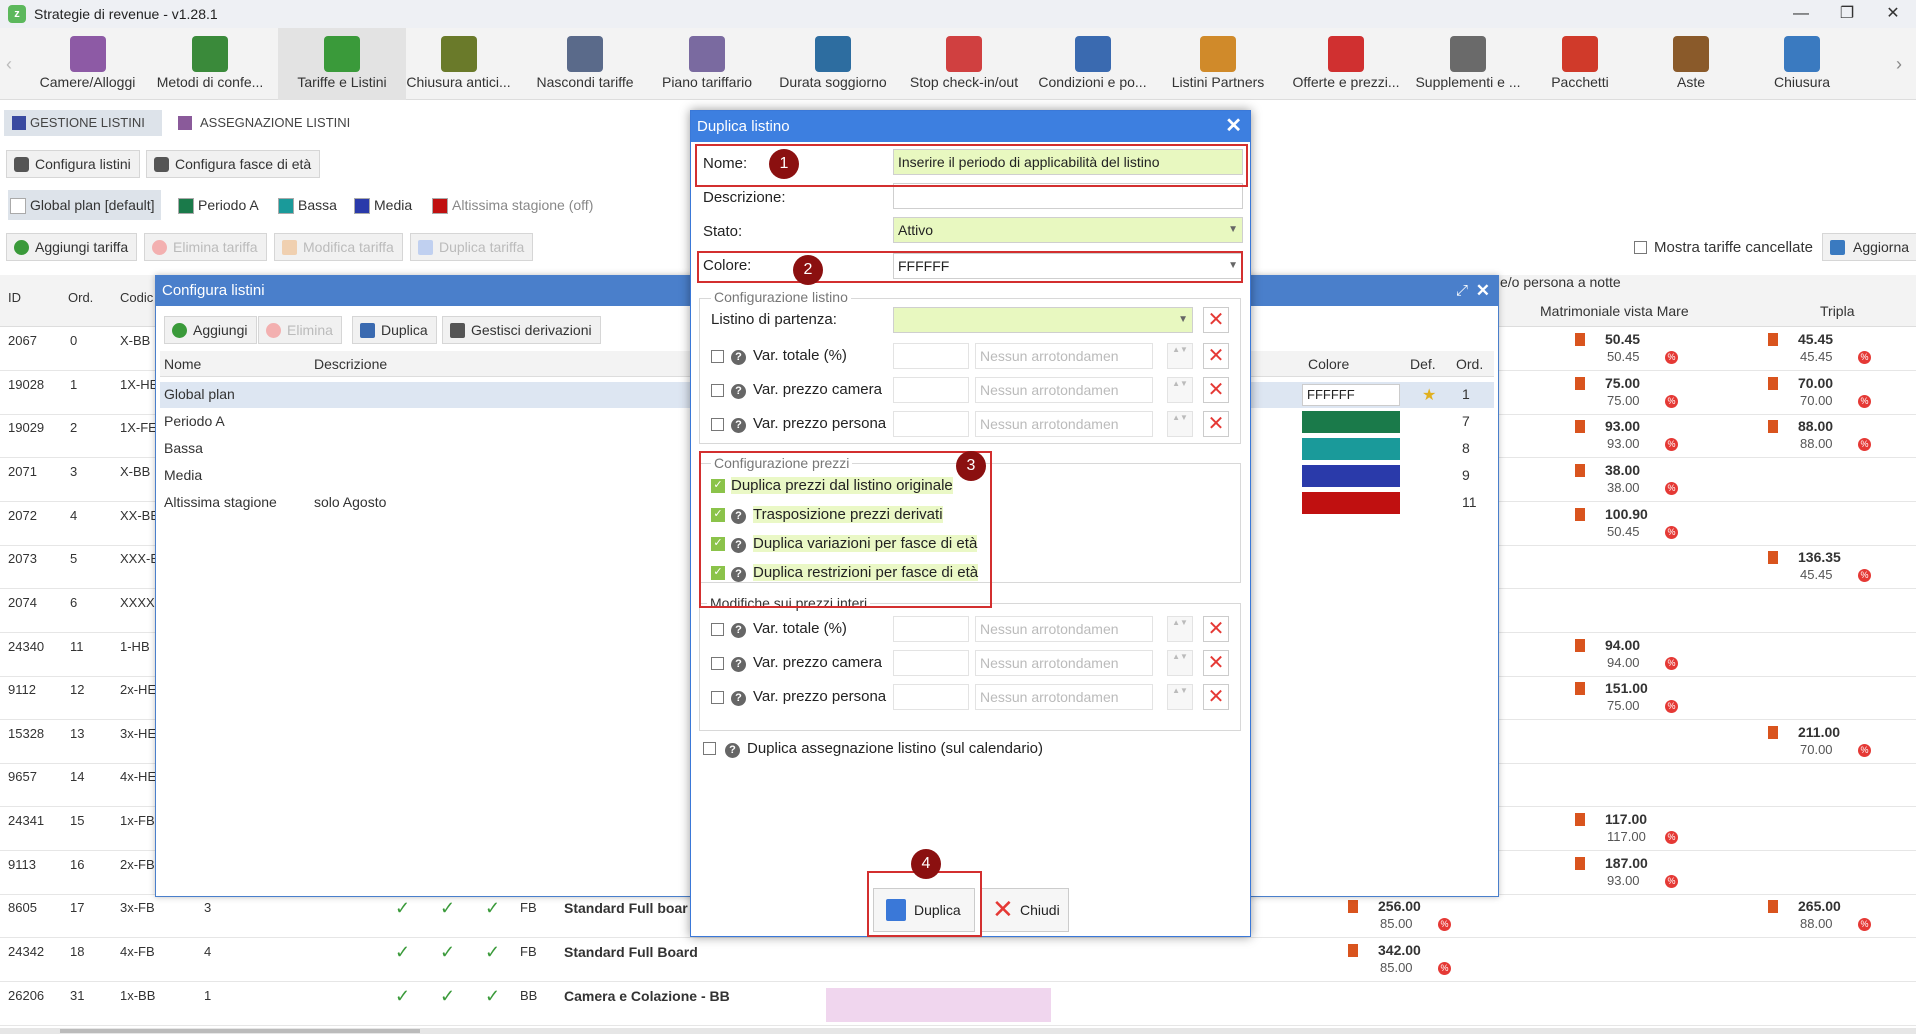  I want to click on listino-var_persona-checkbox, so click(717, 424).